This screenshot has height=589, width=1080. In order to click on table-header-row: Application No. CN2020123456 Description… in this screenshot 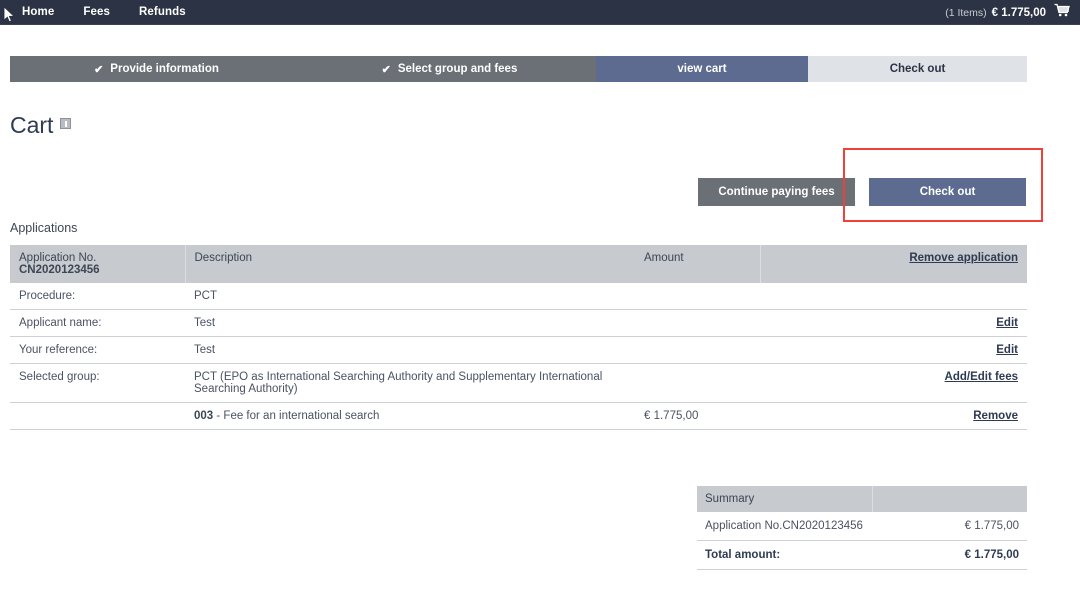, I will do `click(518, 264)`.